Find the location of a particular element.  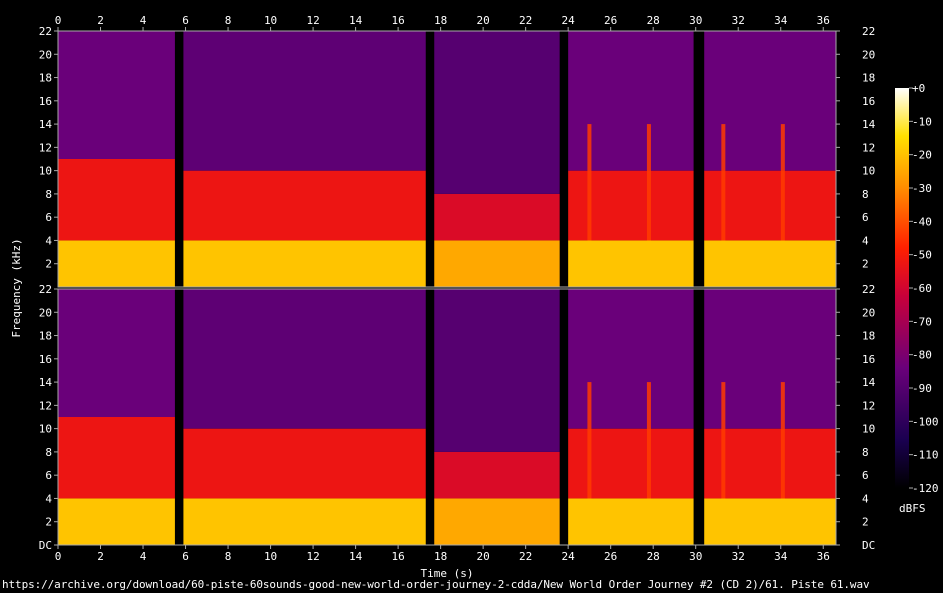

colorbar-tick-label: -60 is located at coordinates (922, 288).